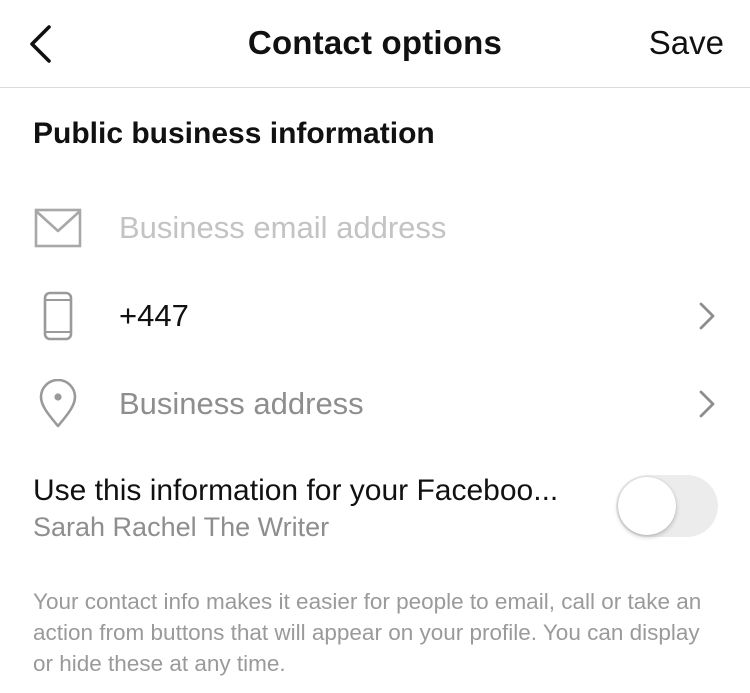  I want to click on email-field-row: Business email address, so click(375, 228).